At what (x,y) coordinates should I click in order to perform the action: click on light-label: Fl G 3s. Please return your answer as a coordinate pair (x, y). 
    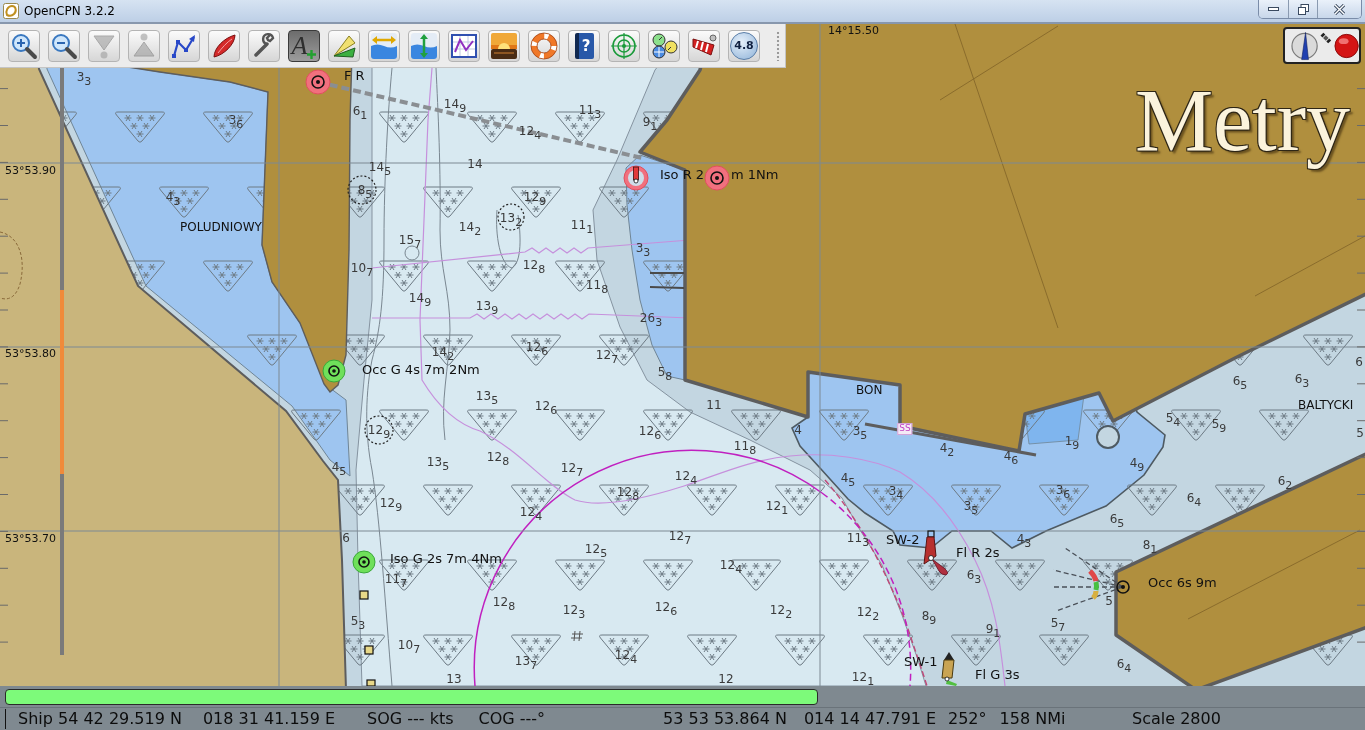
    Looking at the image, I should click on (997, 675).